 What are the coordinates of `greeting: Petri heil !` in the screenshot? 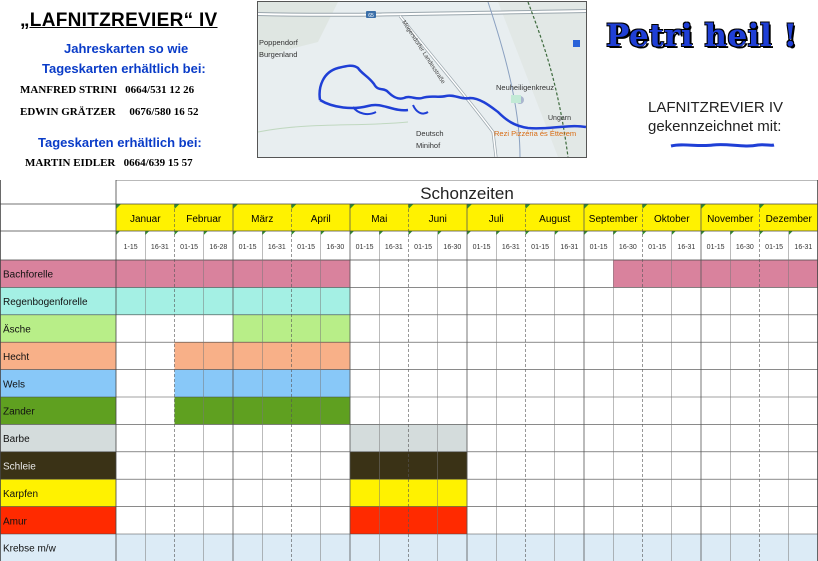 It's located at (702, 36).